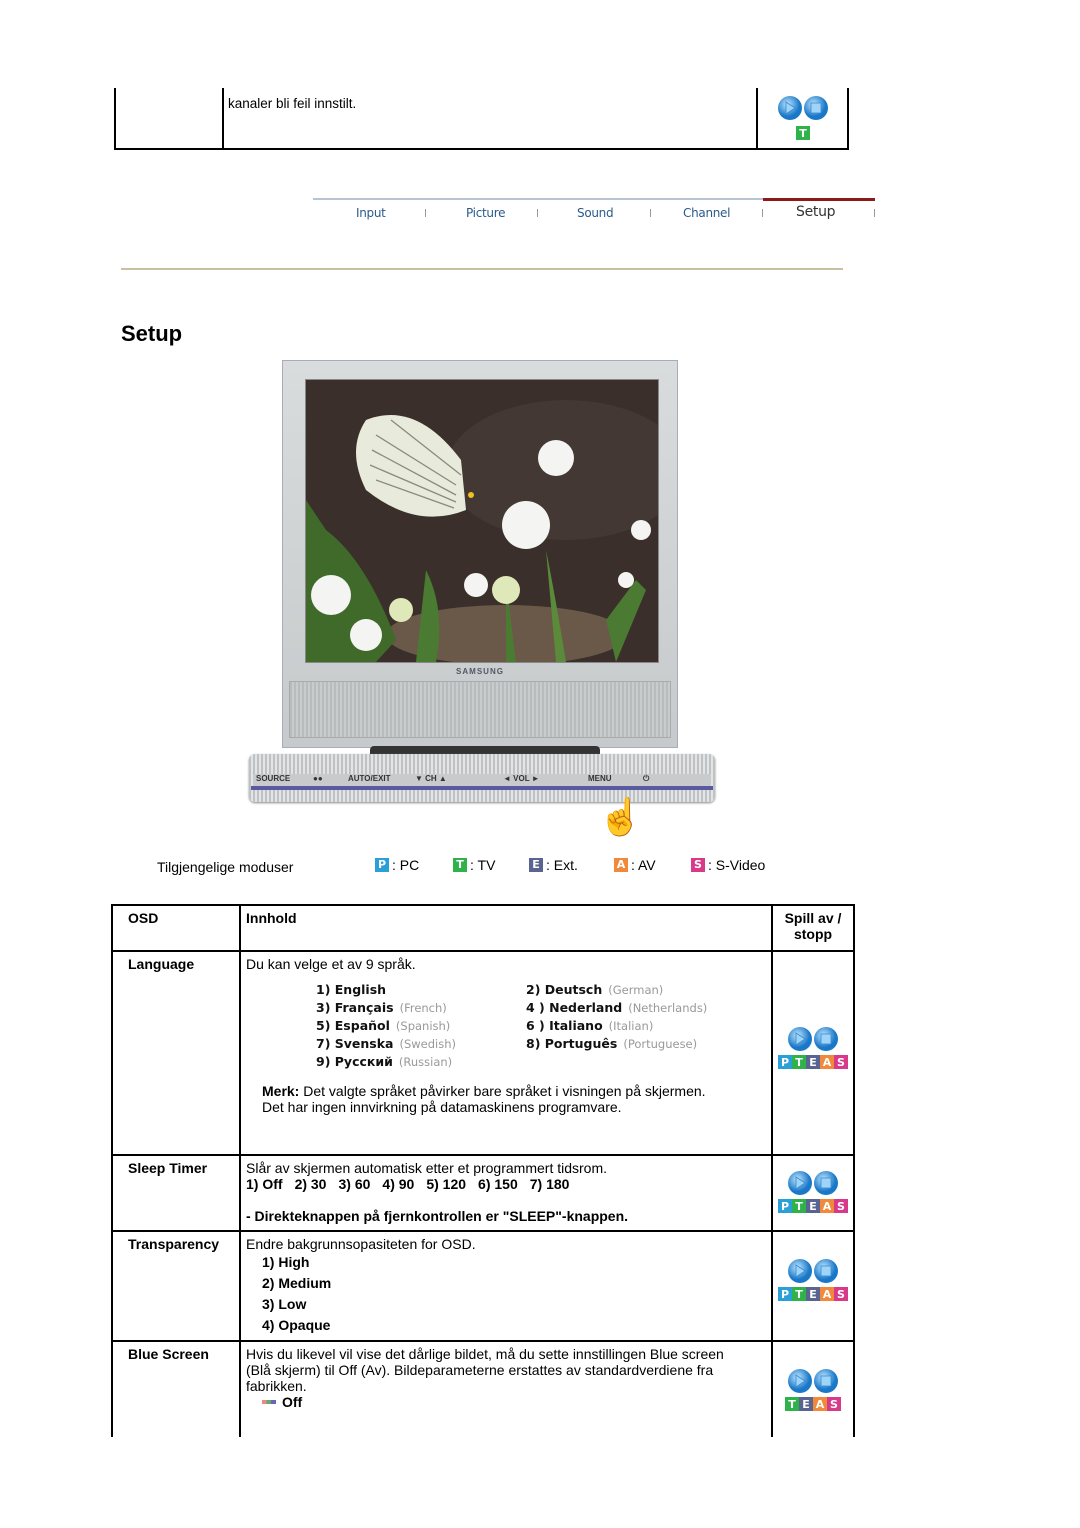  Describe the element at coordinates (423, 1026) in the screenshot. I see `language-english-name: (Spanish)` at that location.